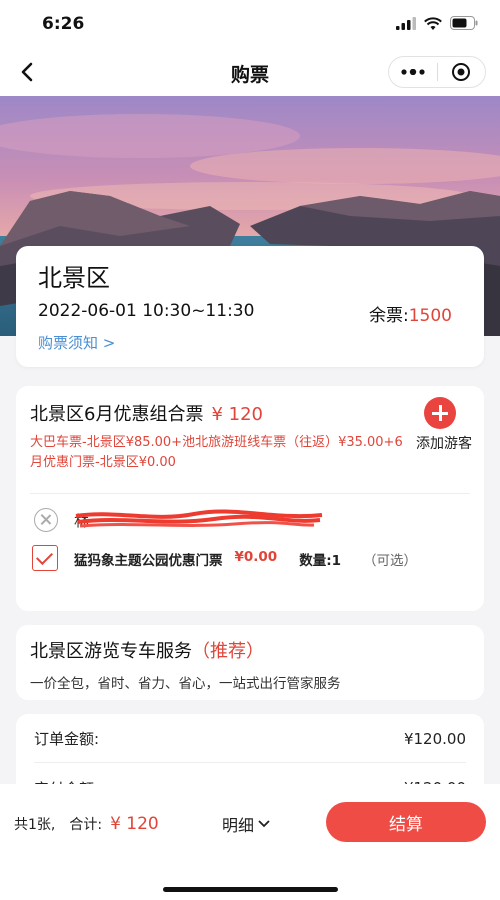  What do you see at coordinates (250, 24) in the screenshot?
I see `status-bar: 6:26` at bounding box center [250, 24].